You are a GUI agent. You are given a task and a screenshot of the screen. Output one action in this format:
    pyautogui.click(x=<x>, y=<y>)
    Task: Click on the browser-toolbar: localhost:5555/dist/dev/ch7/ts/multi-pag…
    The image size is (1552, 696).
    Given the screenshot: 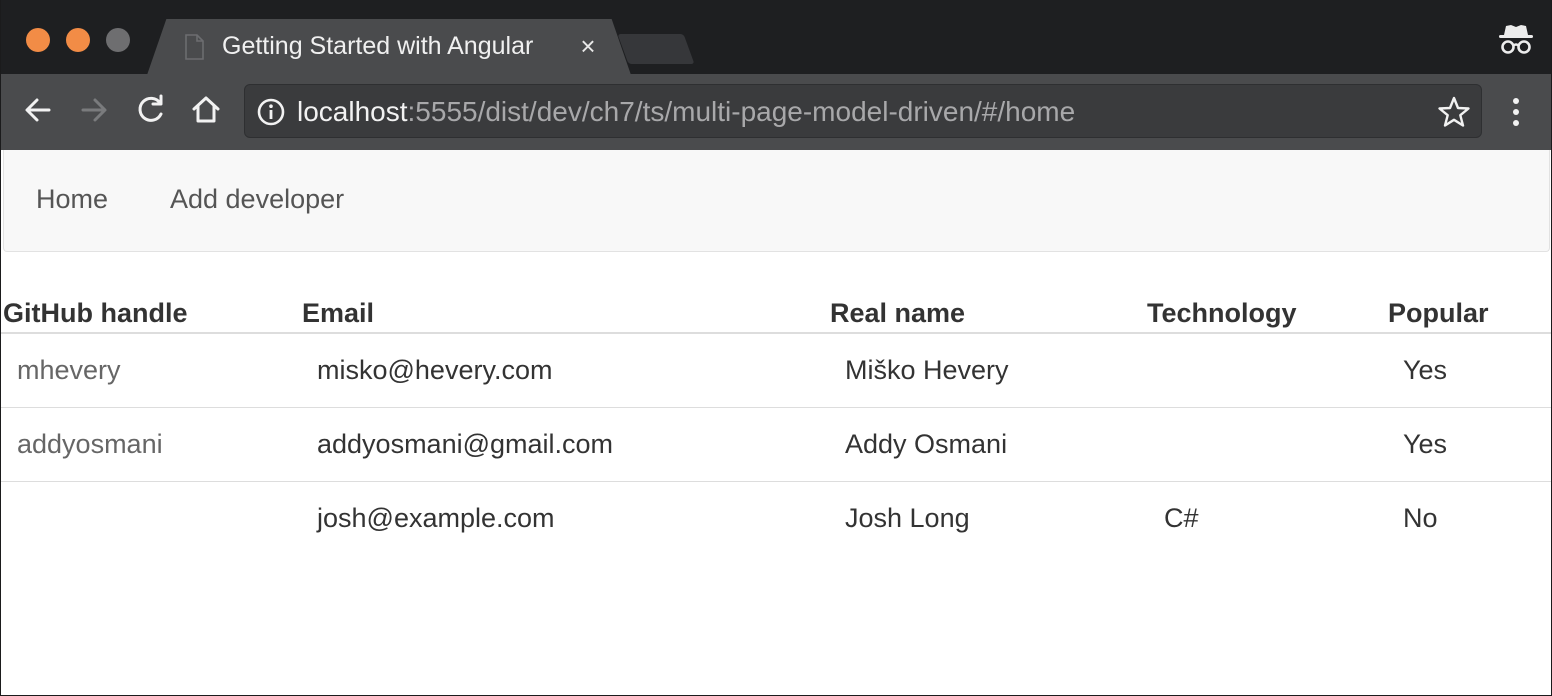 What is the action you would take?
    pyautogui.click(x=776, y=112)
    